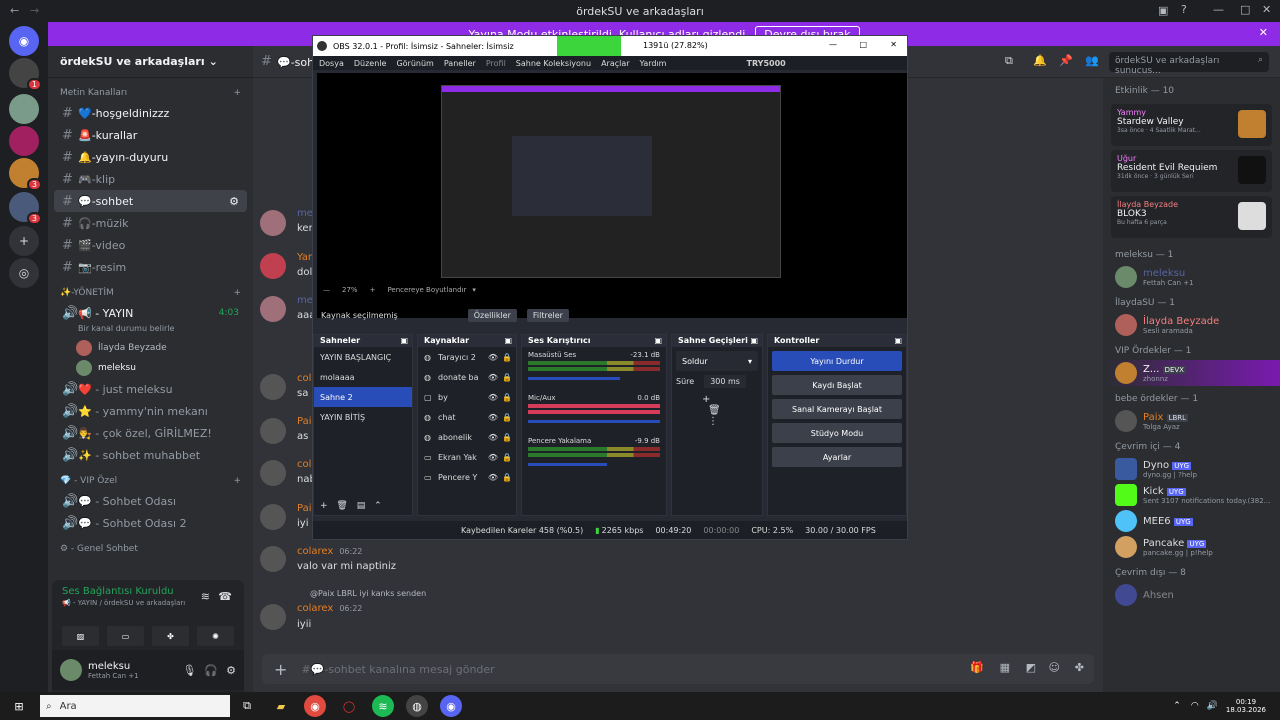  What do you see at coordinates (24, 273) in the screenshot?
I see `discover-icon: ◎` at bounding box center [24, 273].